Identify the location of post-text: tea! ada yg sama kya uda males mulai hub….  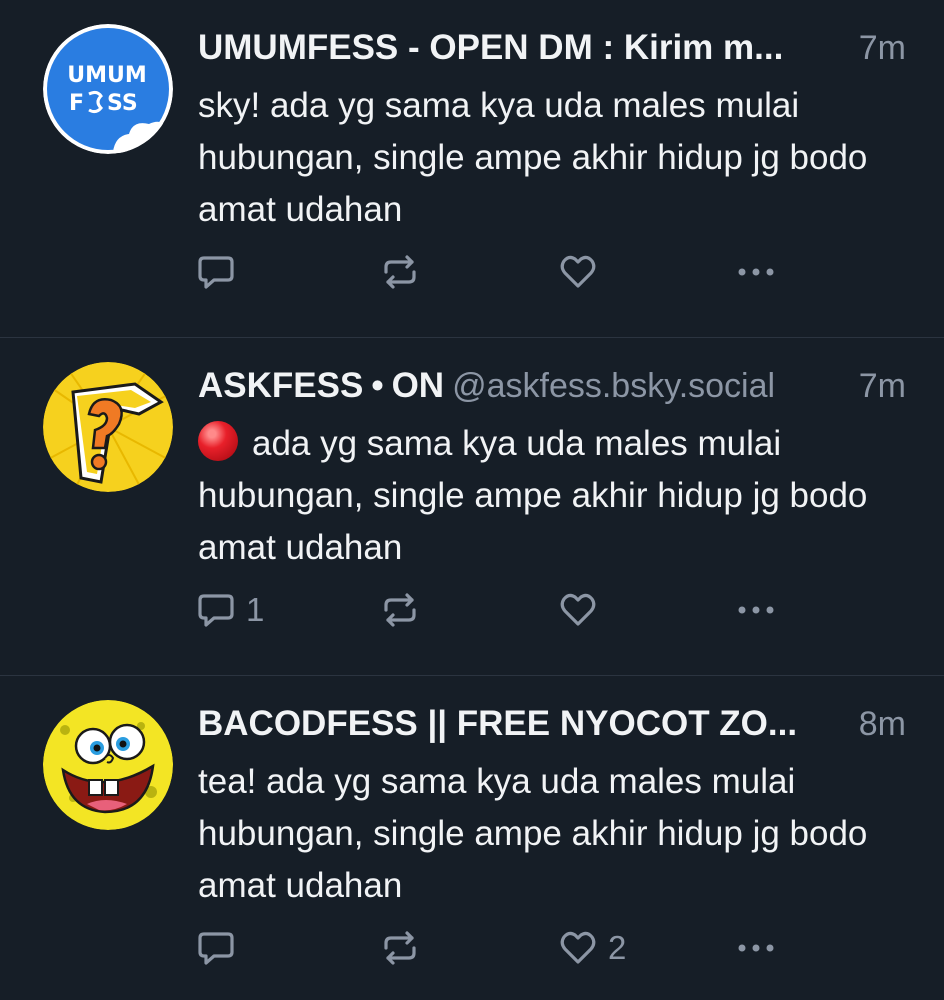
(533, 833).